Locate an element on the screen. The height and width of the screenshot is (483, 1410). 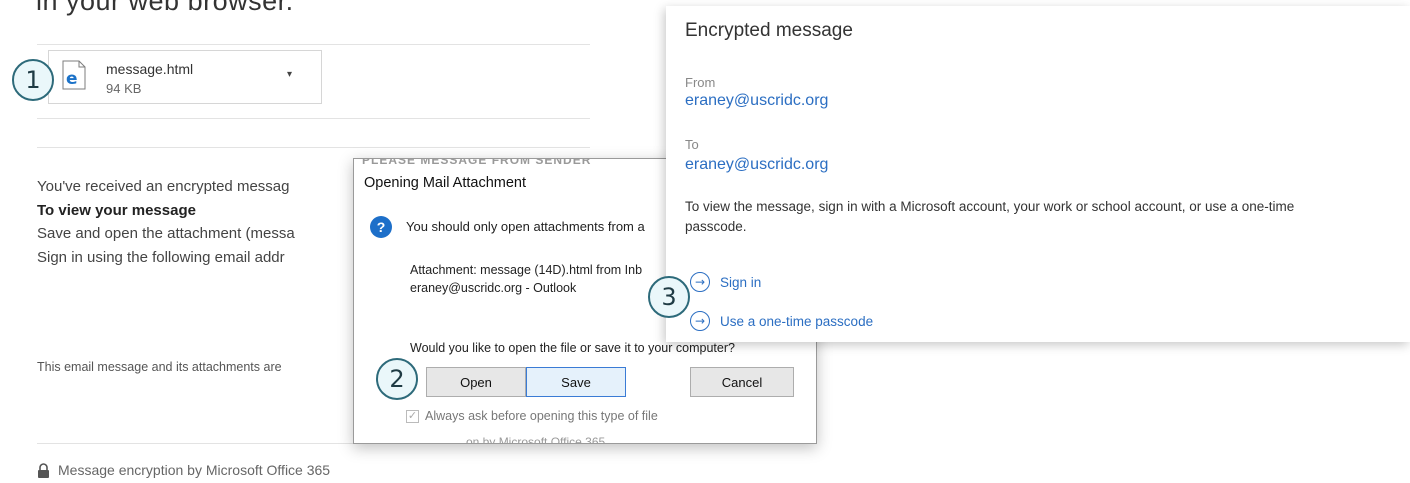
ie-file-icon: e is located at coordinates (74, 75).